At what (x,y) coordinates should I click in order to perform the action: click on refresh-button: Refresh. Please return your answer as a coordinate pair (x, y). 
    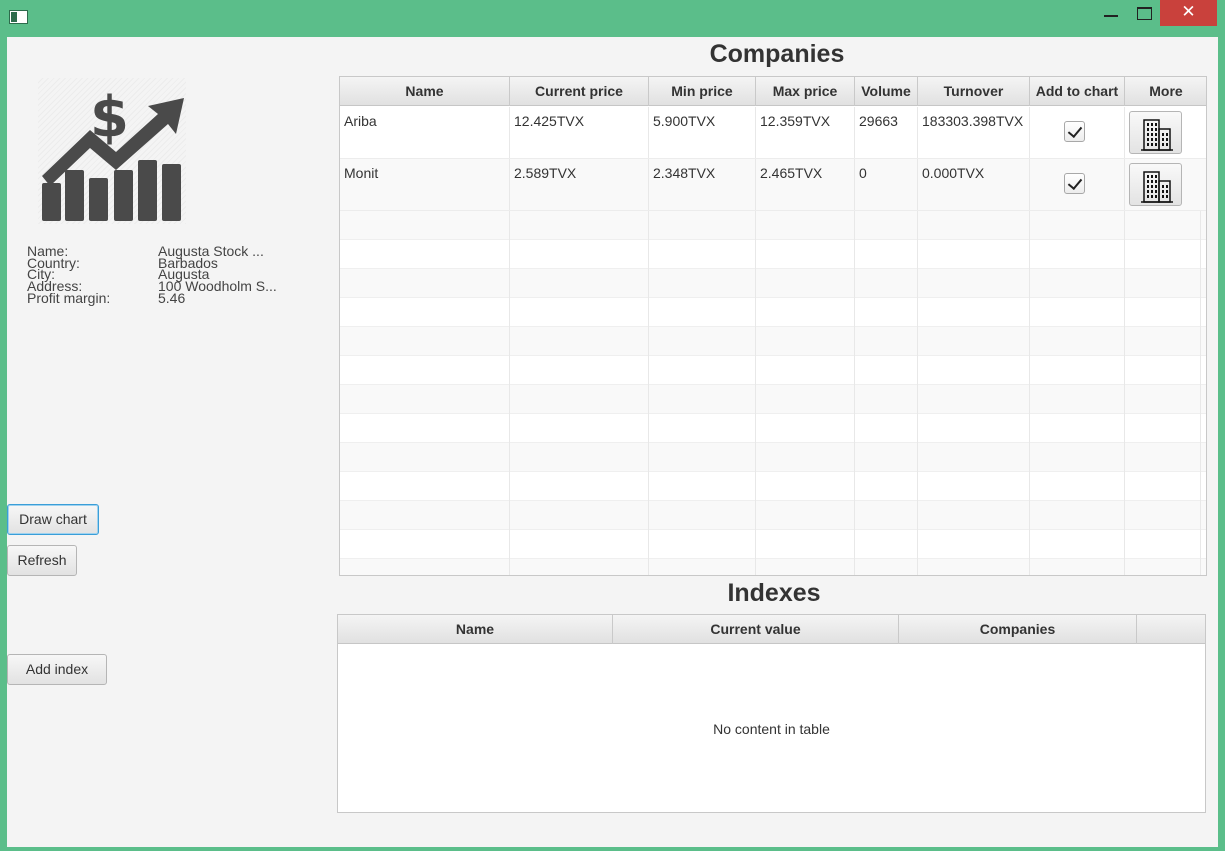
    Looking at the image, I should click on (42, 560).